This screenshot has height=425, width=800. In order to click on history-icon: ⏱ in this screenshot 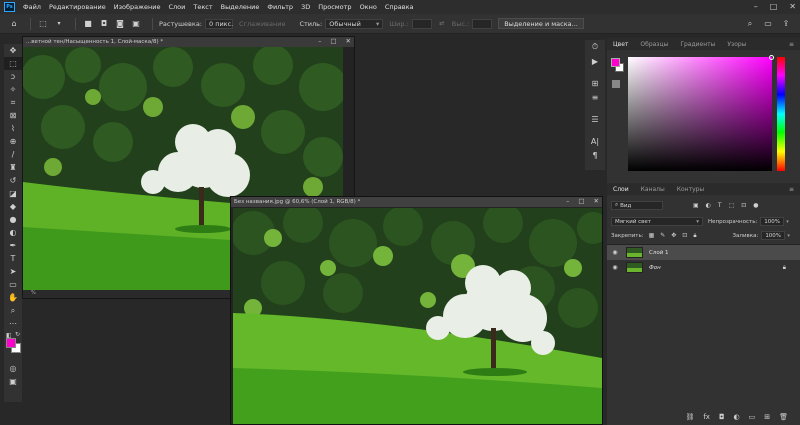, I will do `click(595, 47)`.